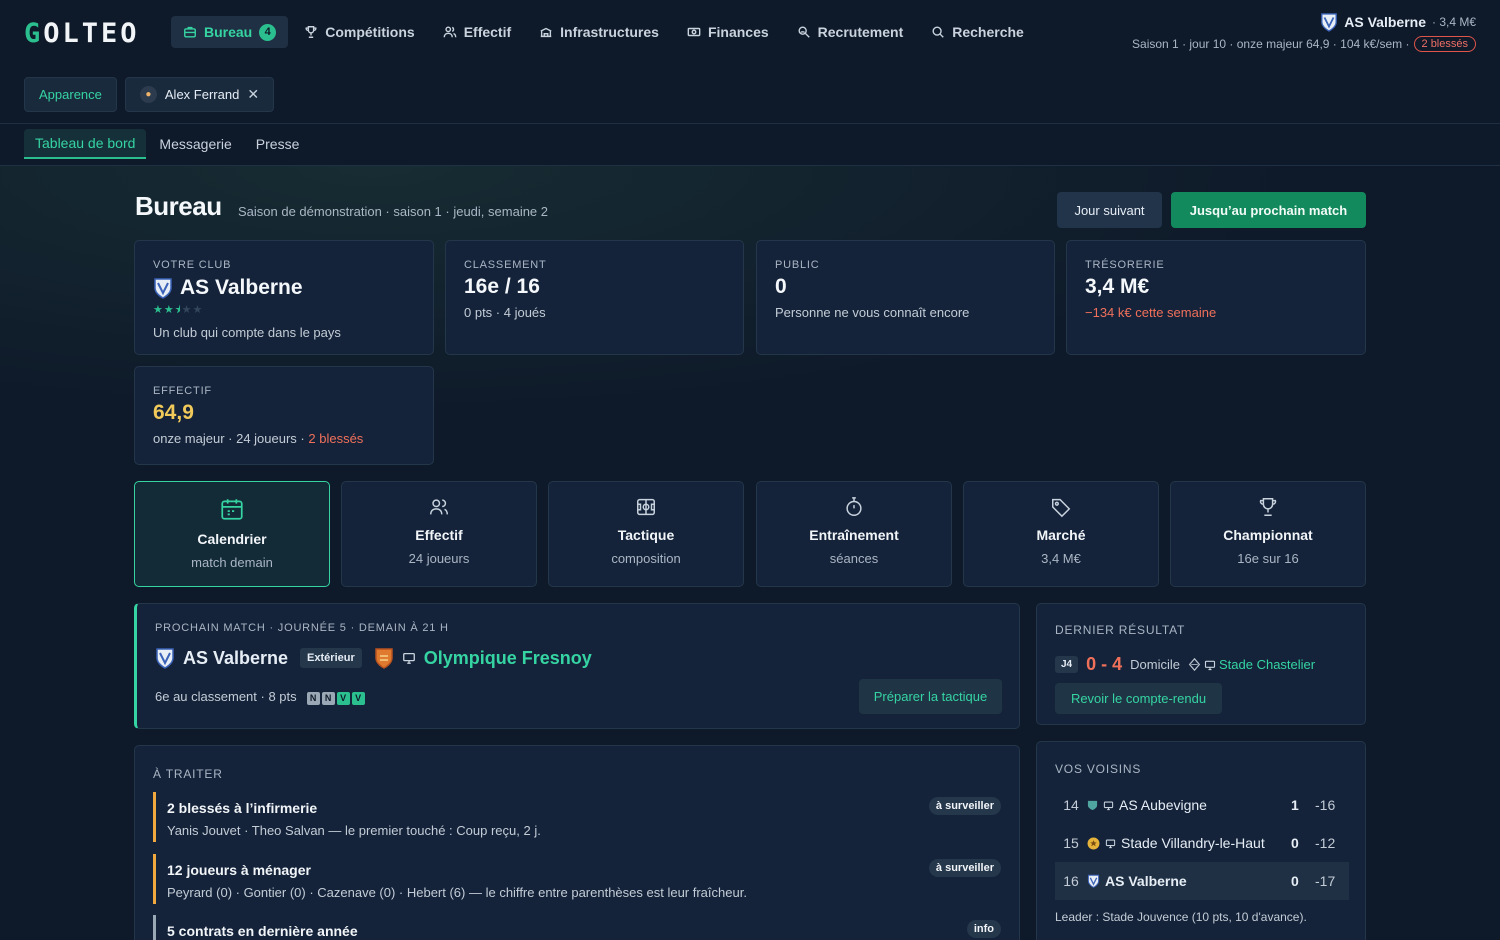  I want to click on banknote-icon, so click(694, 32).